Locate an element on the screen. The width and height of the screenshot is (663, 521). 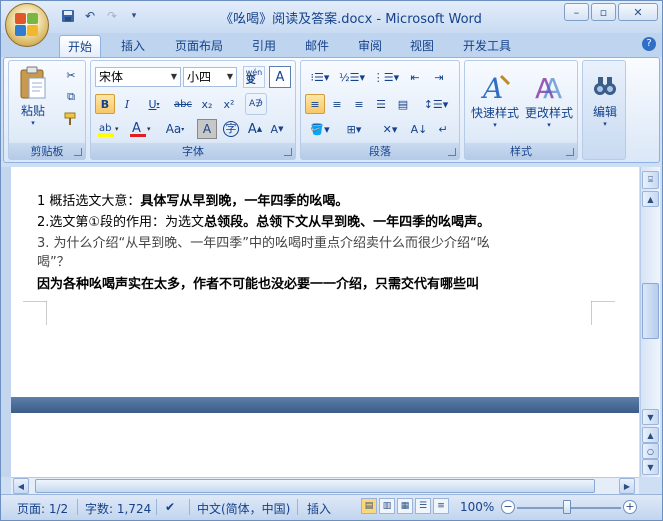
bullets-icon: ⁝☰▾ is located at coordinates (320, 77).